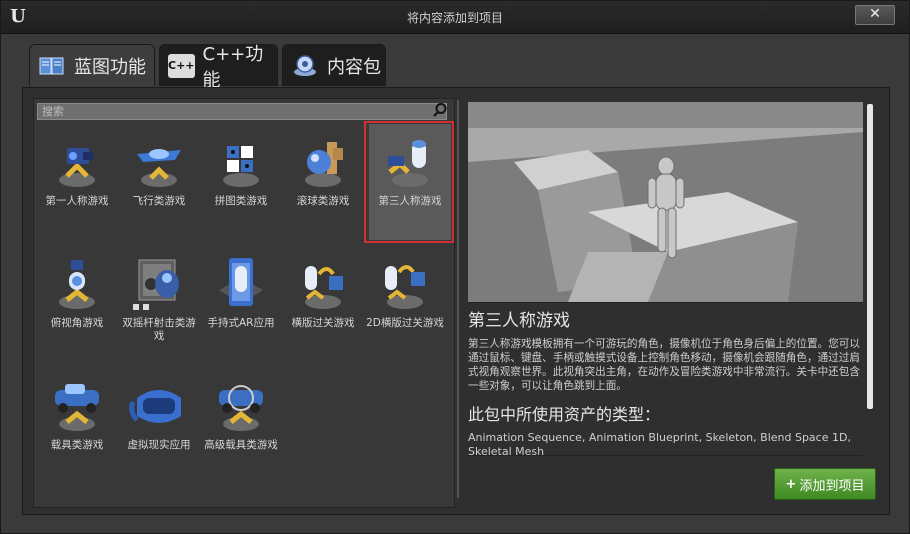 Image resolution: width=910 pixels, height=534 pixels. Describe the element at coordinates (665, 302) in the screenshot. I see `preview-separator` at that location.